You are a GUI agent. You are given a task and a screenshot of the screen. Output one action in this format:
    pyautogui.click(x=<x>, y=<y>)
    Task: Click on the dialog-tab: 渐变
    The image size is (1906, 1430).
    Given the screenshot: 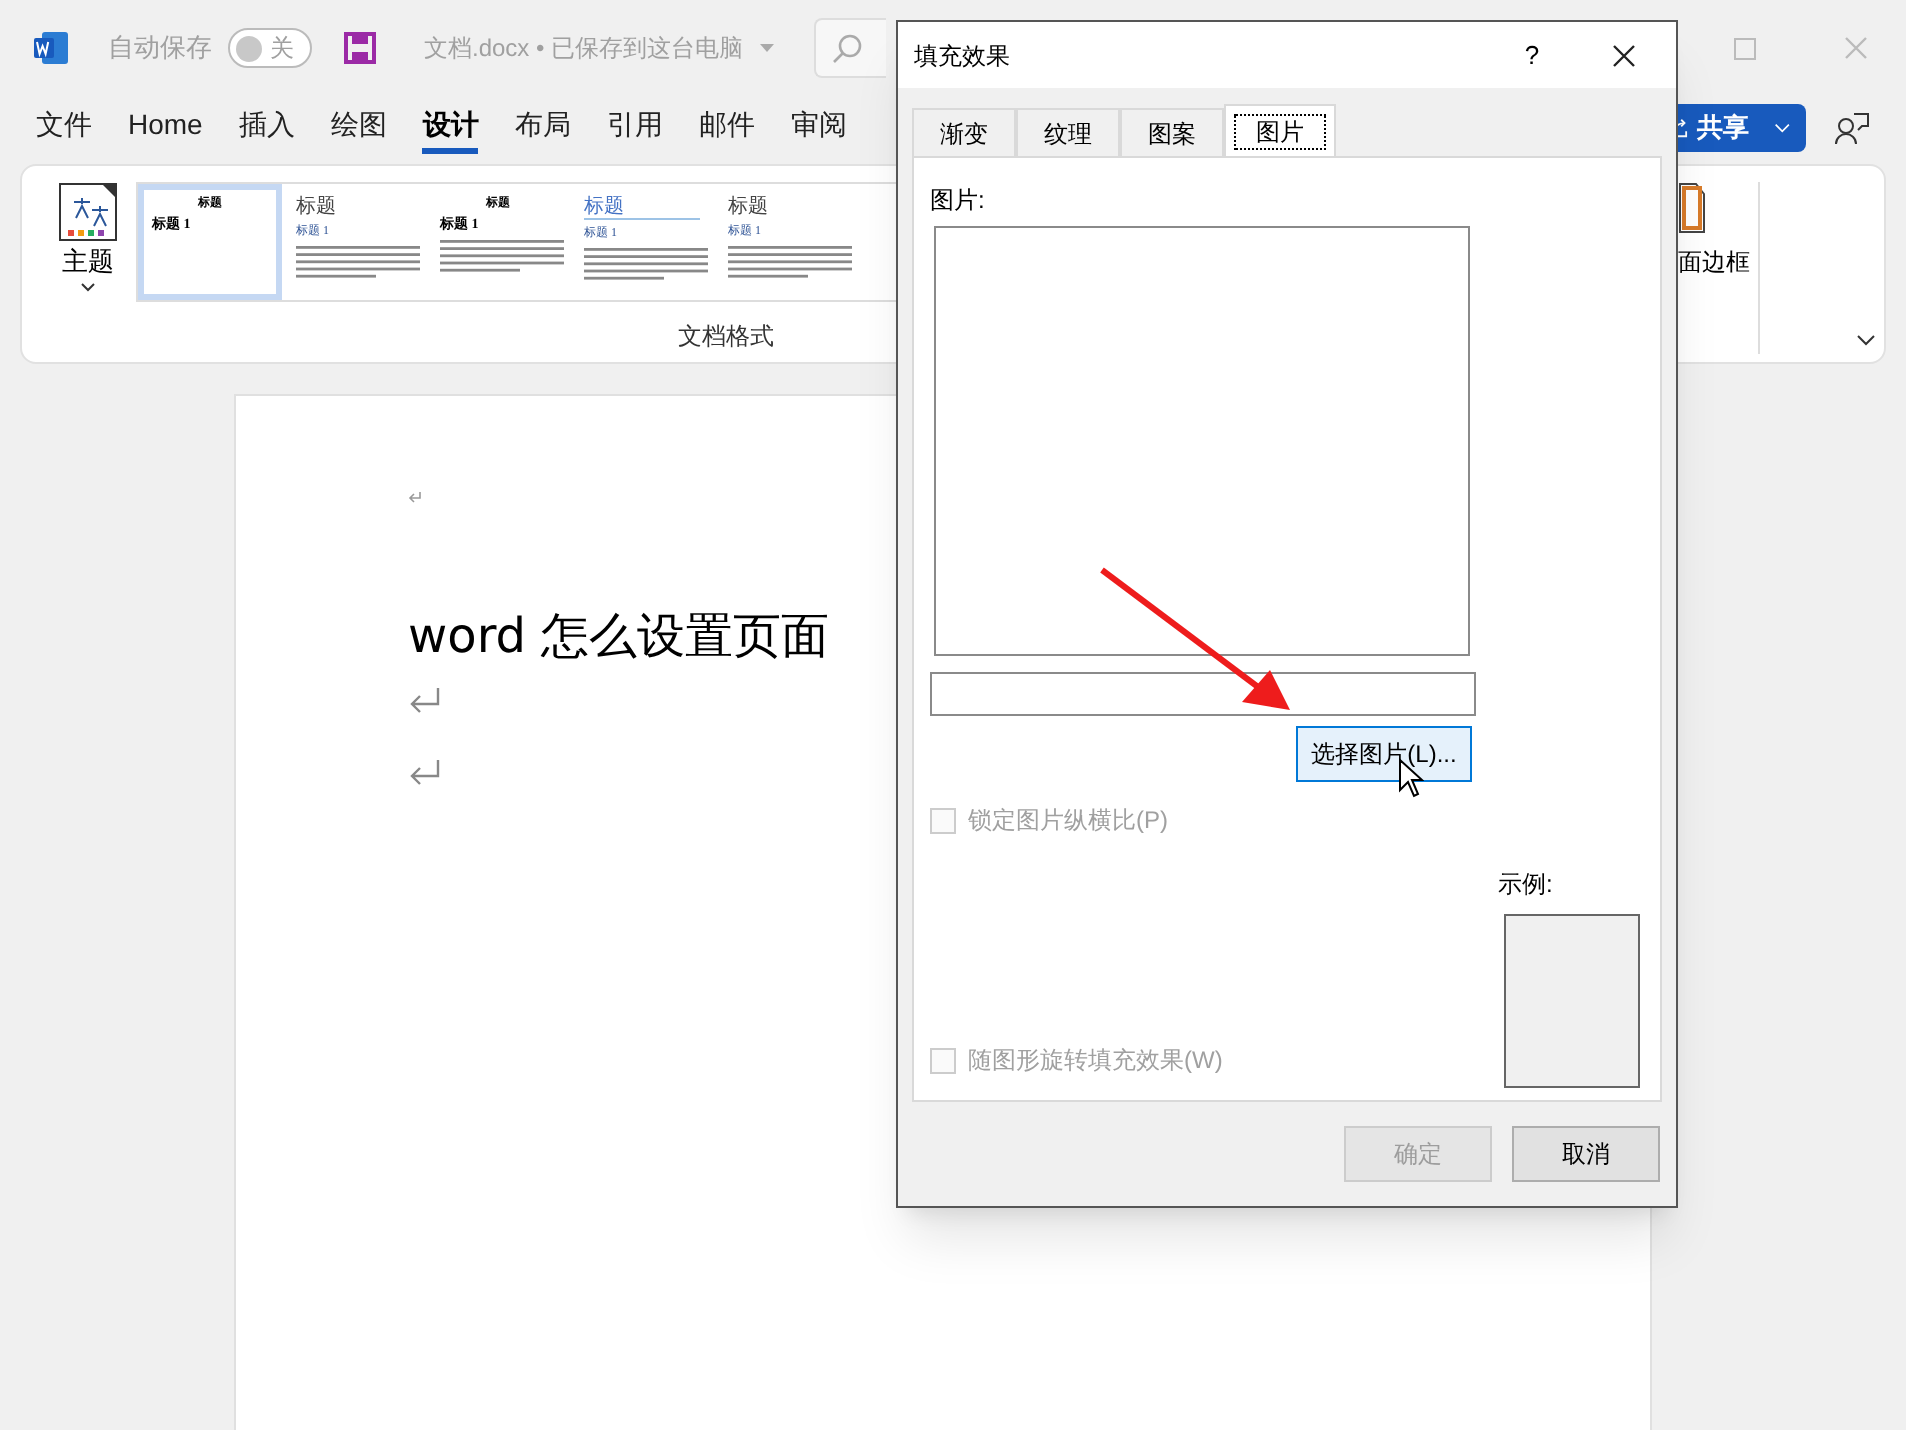 What is the action you would take?
    pyautogui.click(x=964, y=132)
    